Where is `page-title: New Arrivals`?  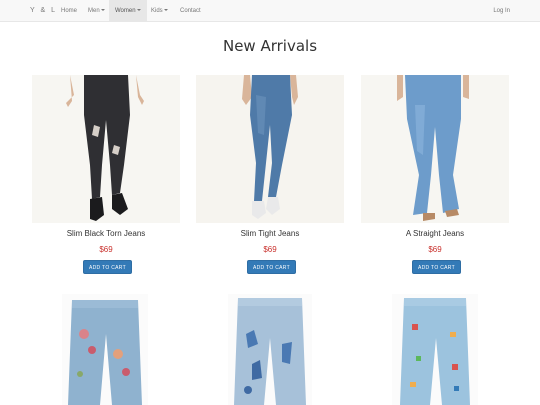 page-title: New Arrivals is located at coordinates (270, 46).